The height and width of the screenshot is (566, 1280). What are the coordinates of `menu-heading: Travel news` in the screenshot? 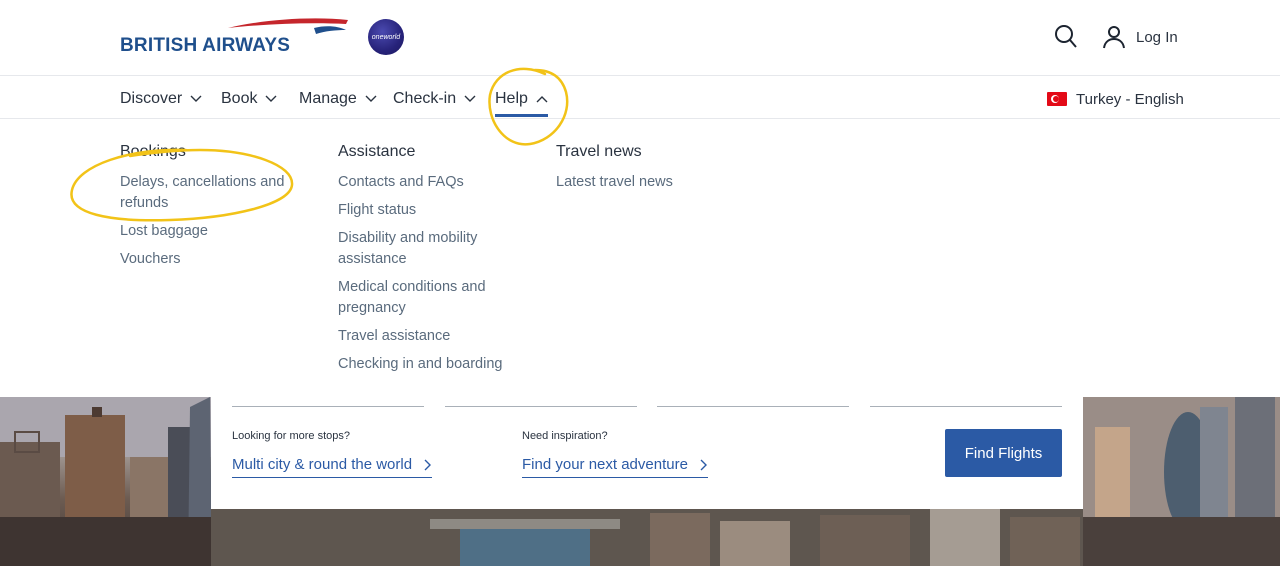 It's located at (599, 151).